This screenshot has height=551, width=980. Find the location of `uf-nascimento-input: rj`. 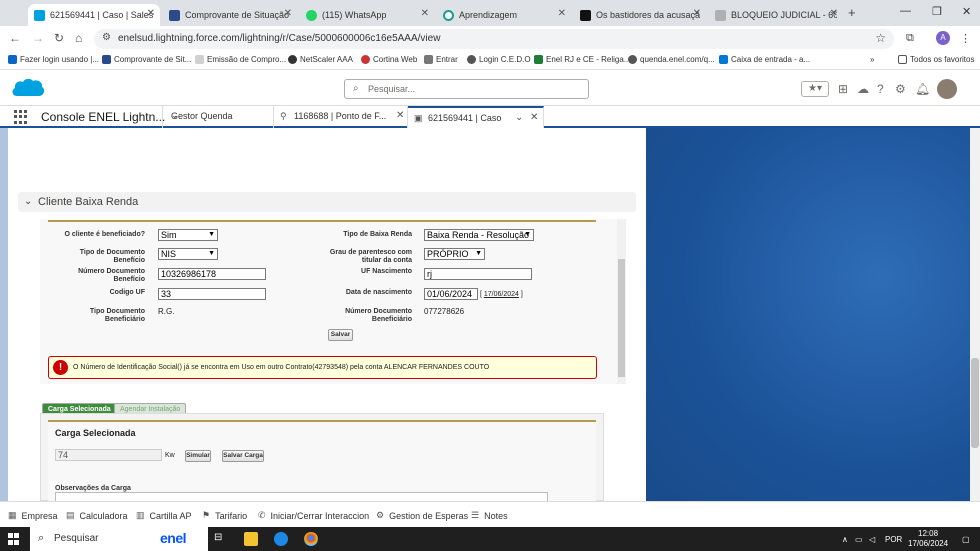

uf-nascimento-input: rj is located at coordinates (478, 274).